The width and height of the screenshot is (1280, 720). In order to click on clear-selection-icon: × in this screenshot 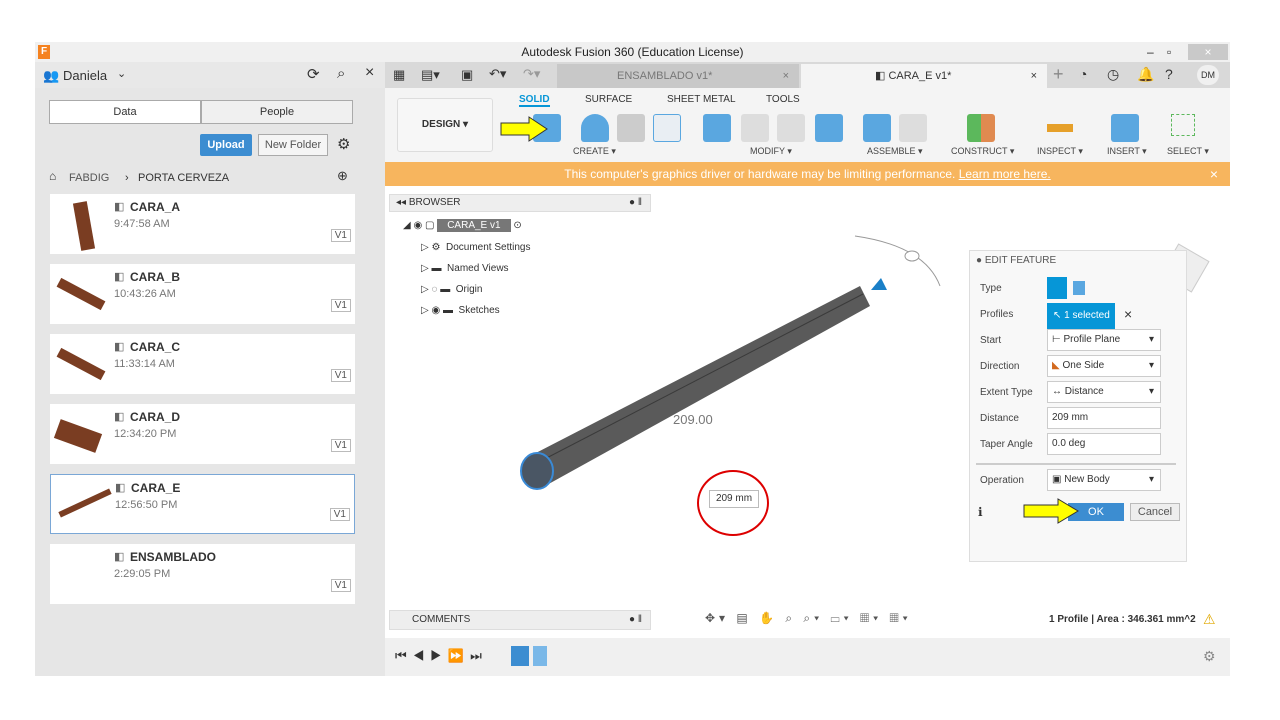, I will do `click(1128, 314)`.